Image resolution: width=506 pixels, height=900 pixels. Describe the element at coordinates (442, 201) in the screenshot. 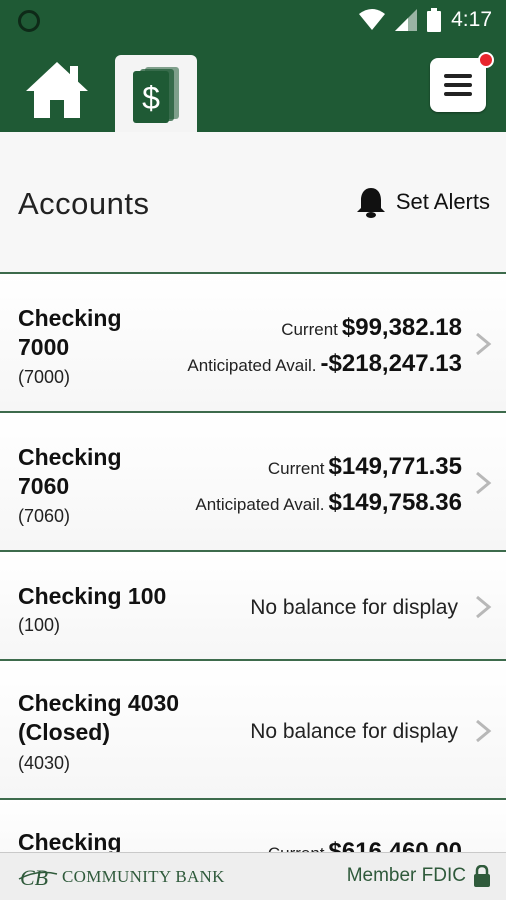

I see `set-alerts-label: Set Alerts` at that location.